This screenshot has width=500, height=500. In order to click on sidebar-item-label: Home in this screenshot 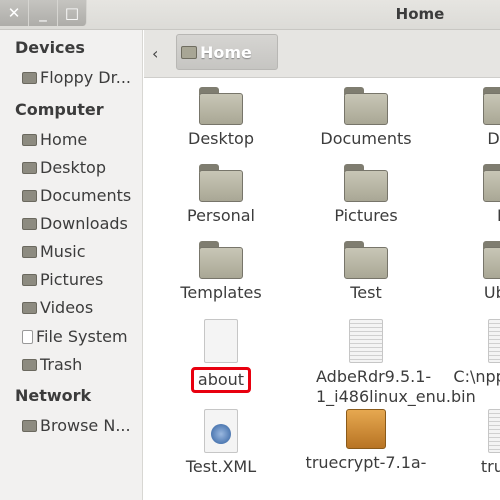, I will do `click(64, 139)`.